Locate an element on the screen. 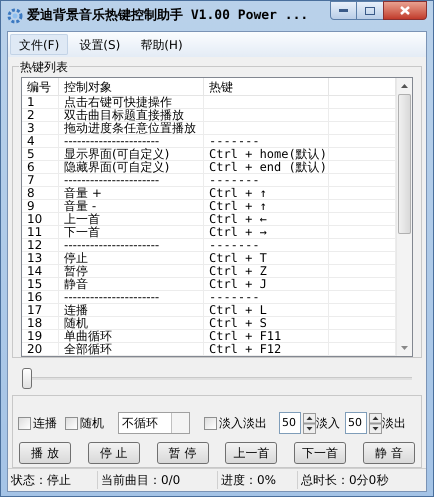  table-cell: 1 is located at coordinates (40, 102).